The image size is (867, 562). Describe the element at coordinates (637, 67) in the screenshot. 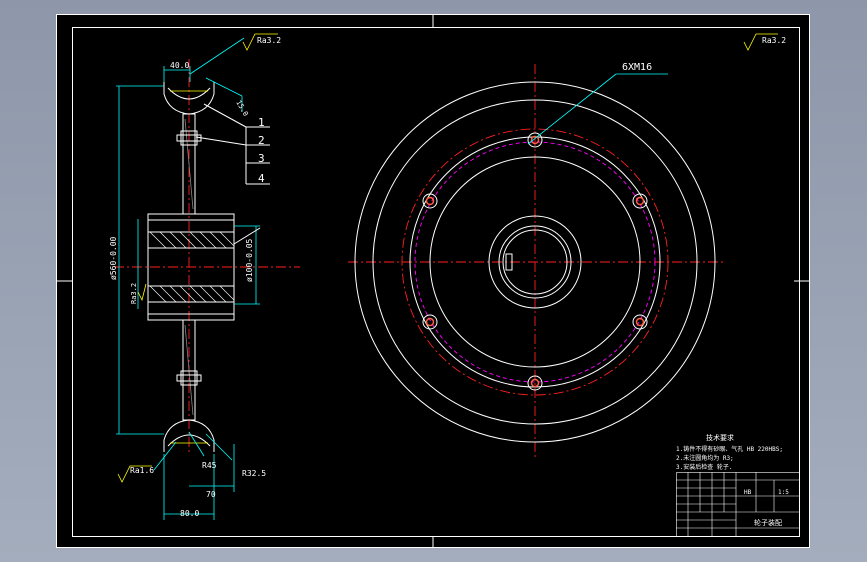

I see `bolt-callout: 6XM16` at that location.